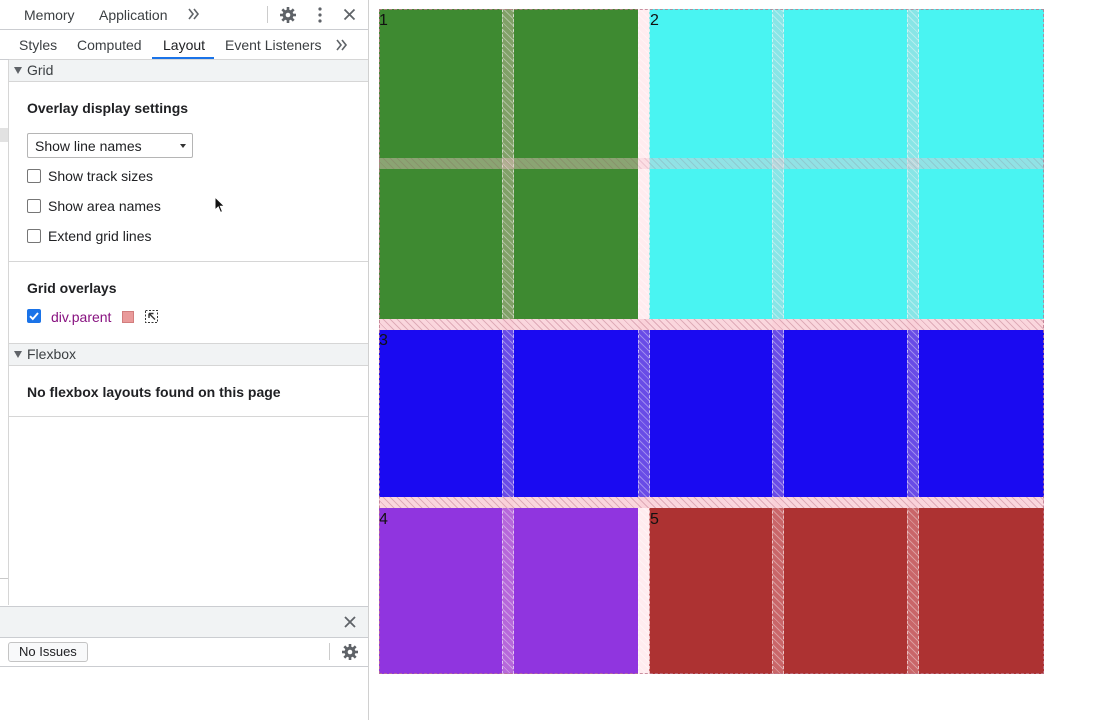  What do you see at coordinates (184, 622) in the screenshot?
I see `drawer-toolbar` at bounding box center [184, 622].